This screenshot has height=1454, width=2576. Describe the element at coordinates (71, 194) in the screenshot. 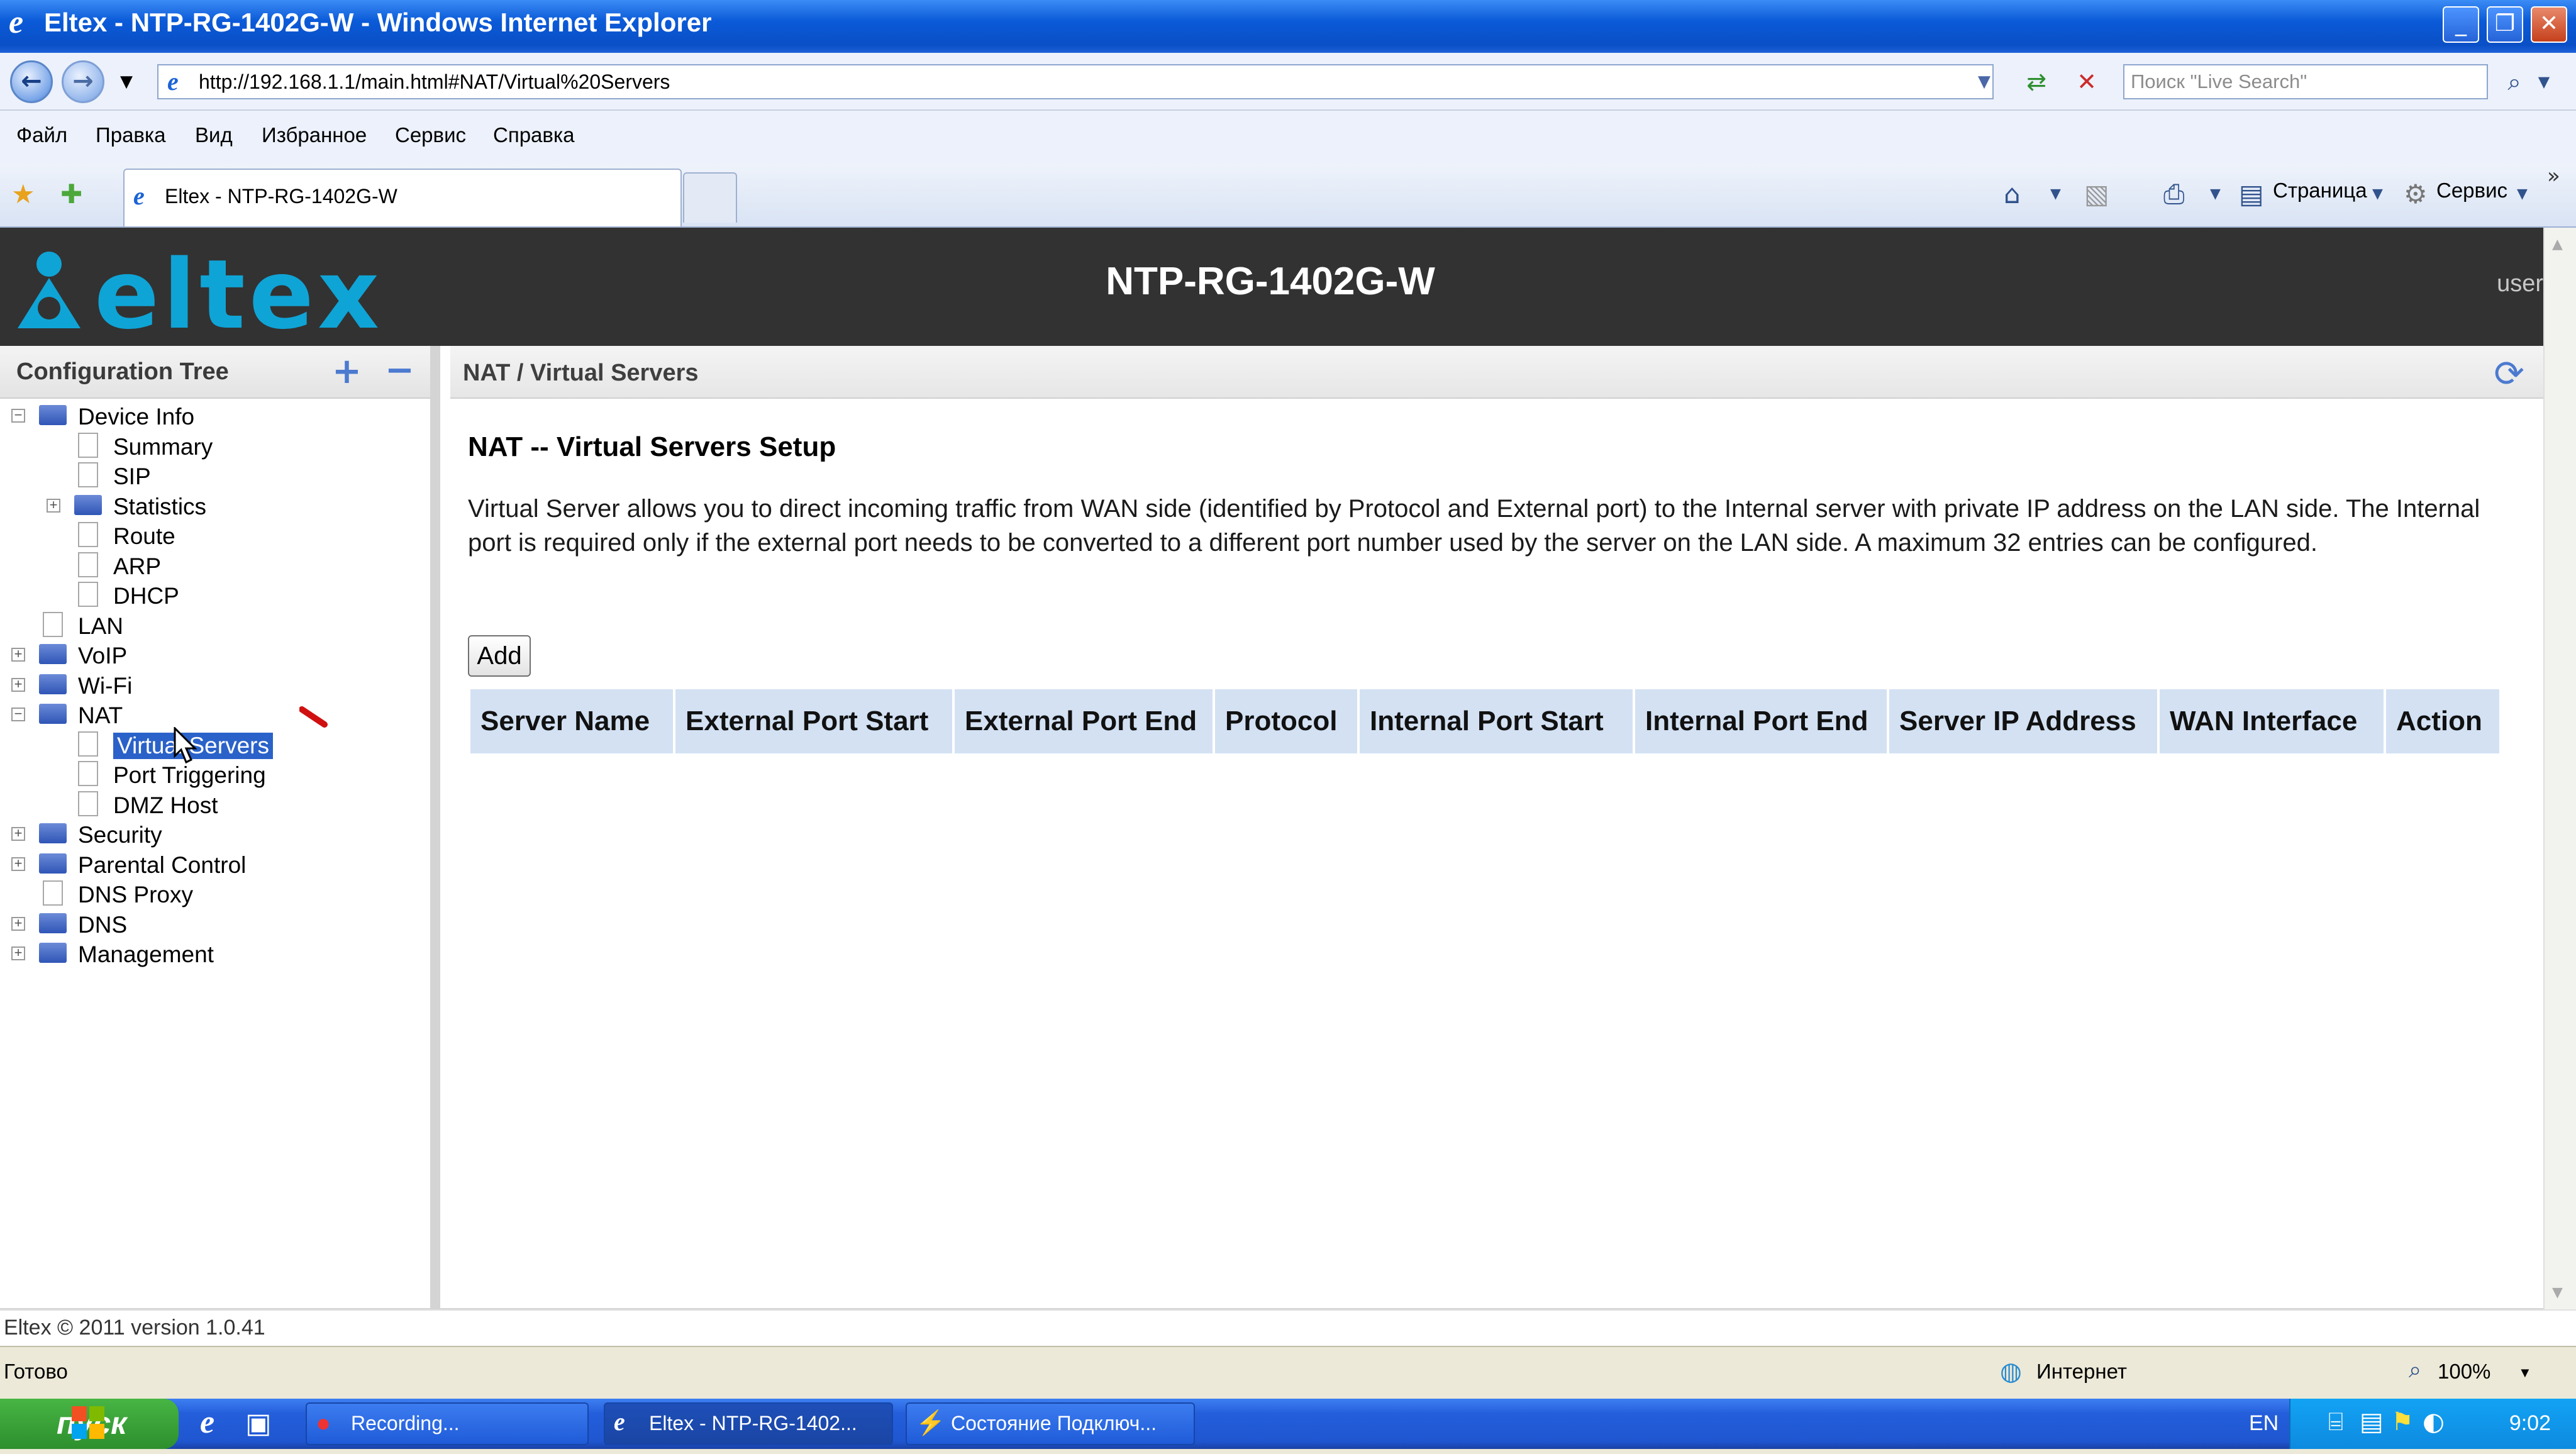

I see `add-favorite-icon: ✚` at that location.